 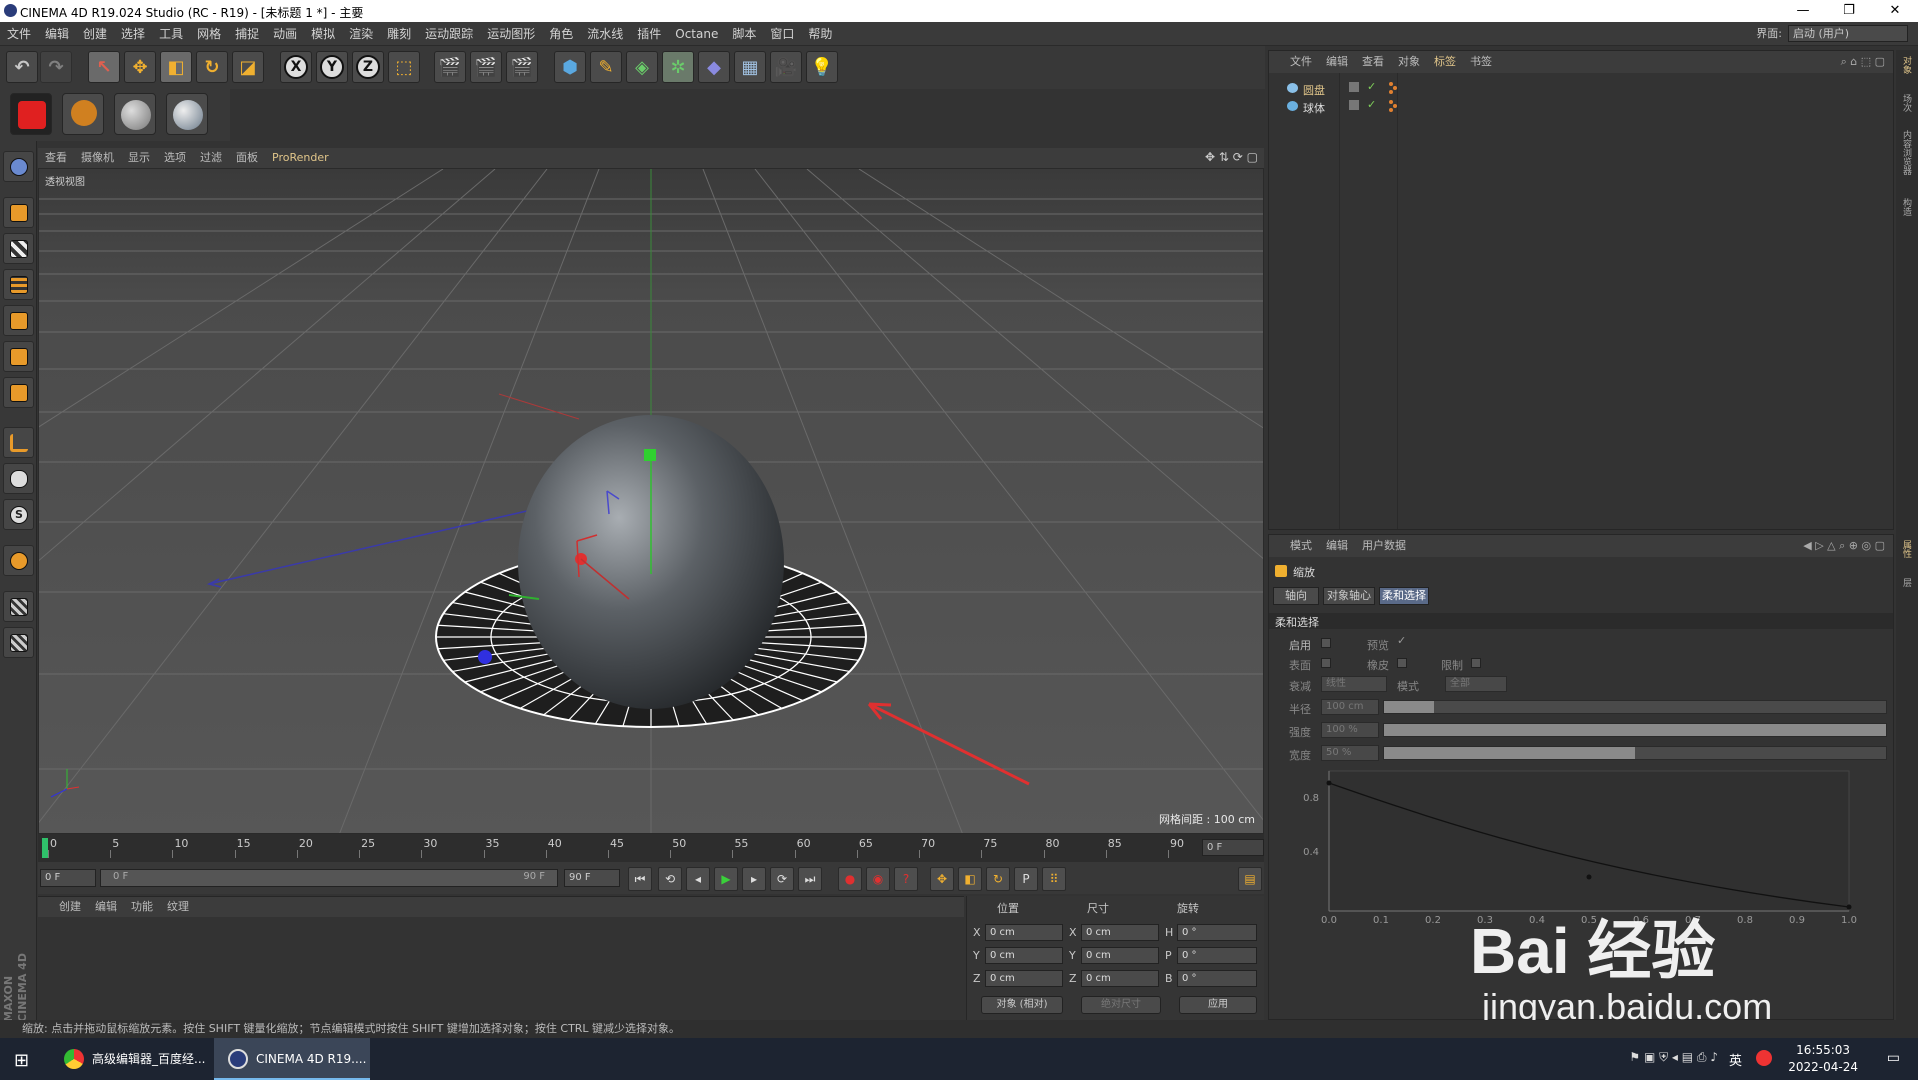 What do you see at coordinates (361, 34) in the screenshot?
I see `menu-render: 渲染` at bounding box center [361, 34].